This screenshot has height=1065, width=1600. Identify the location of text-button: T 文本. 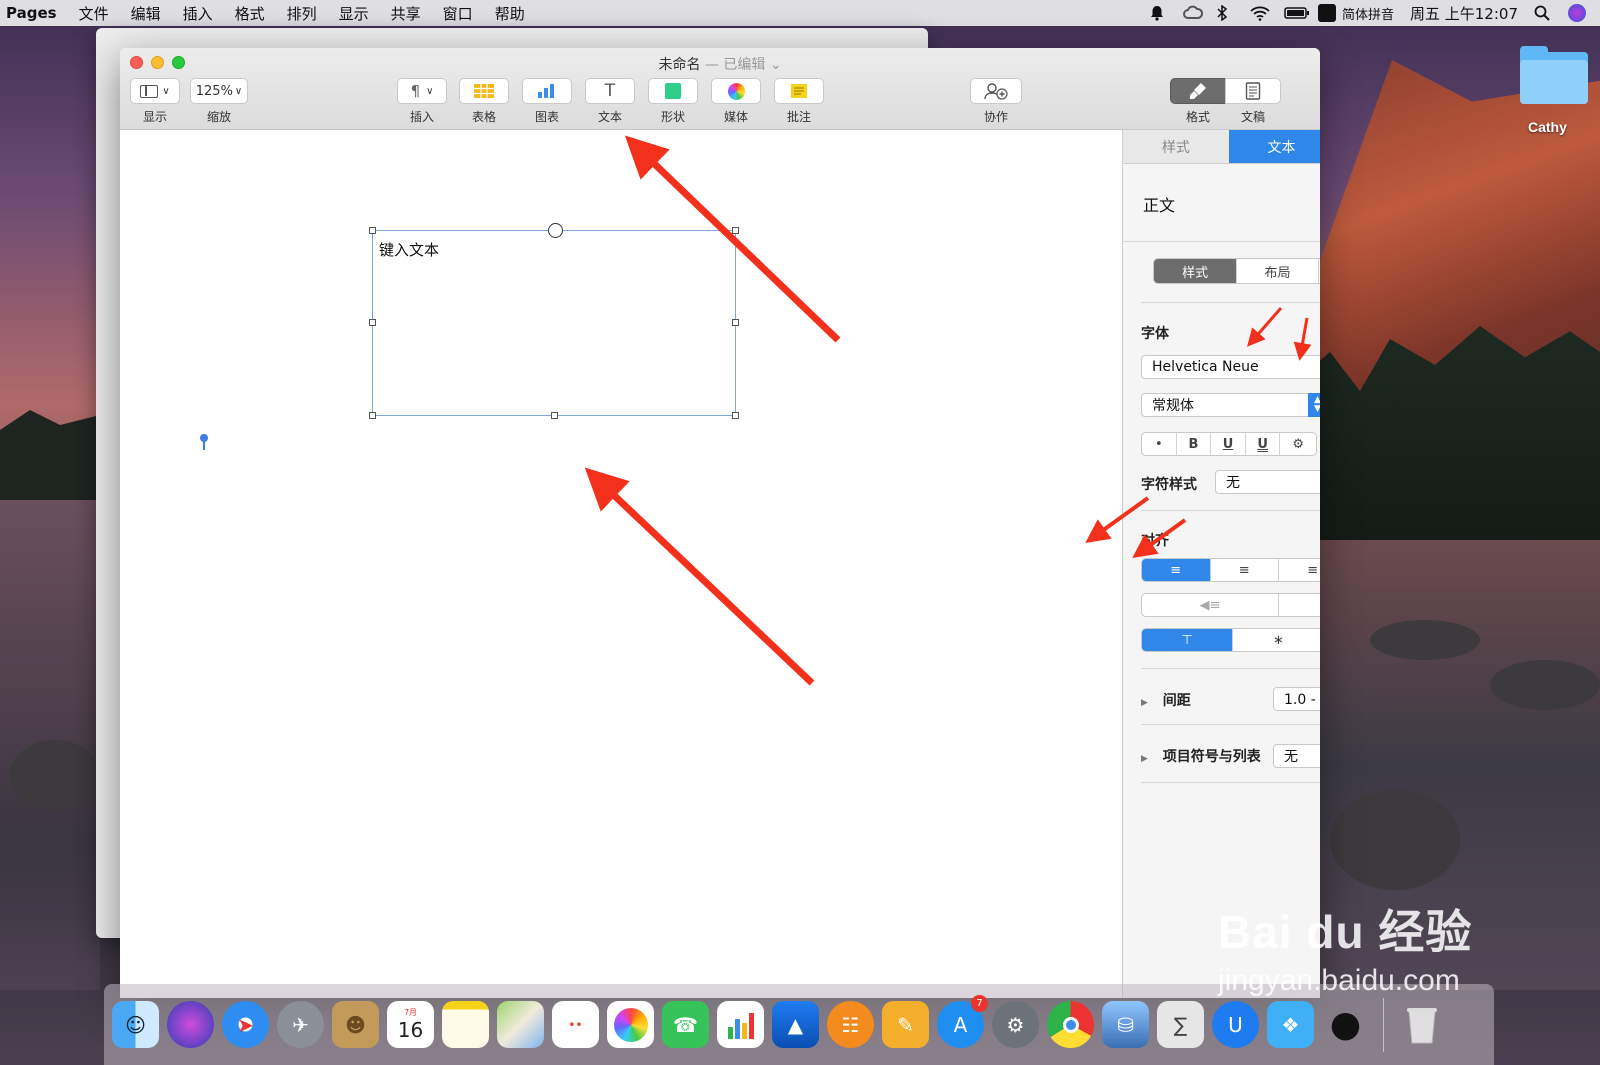
(610, 101).